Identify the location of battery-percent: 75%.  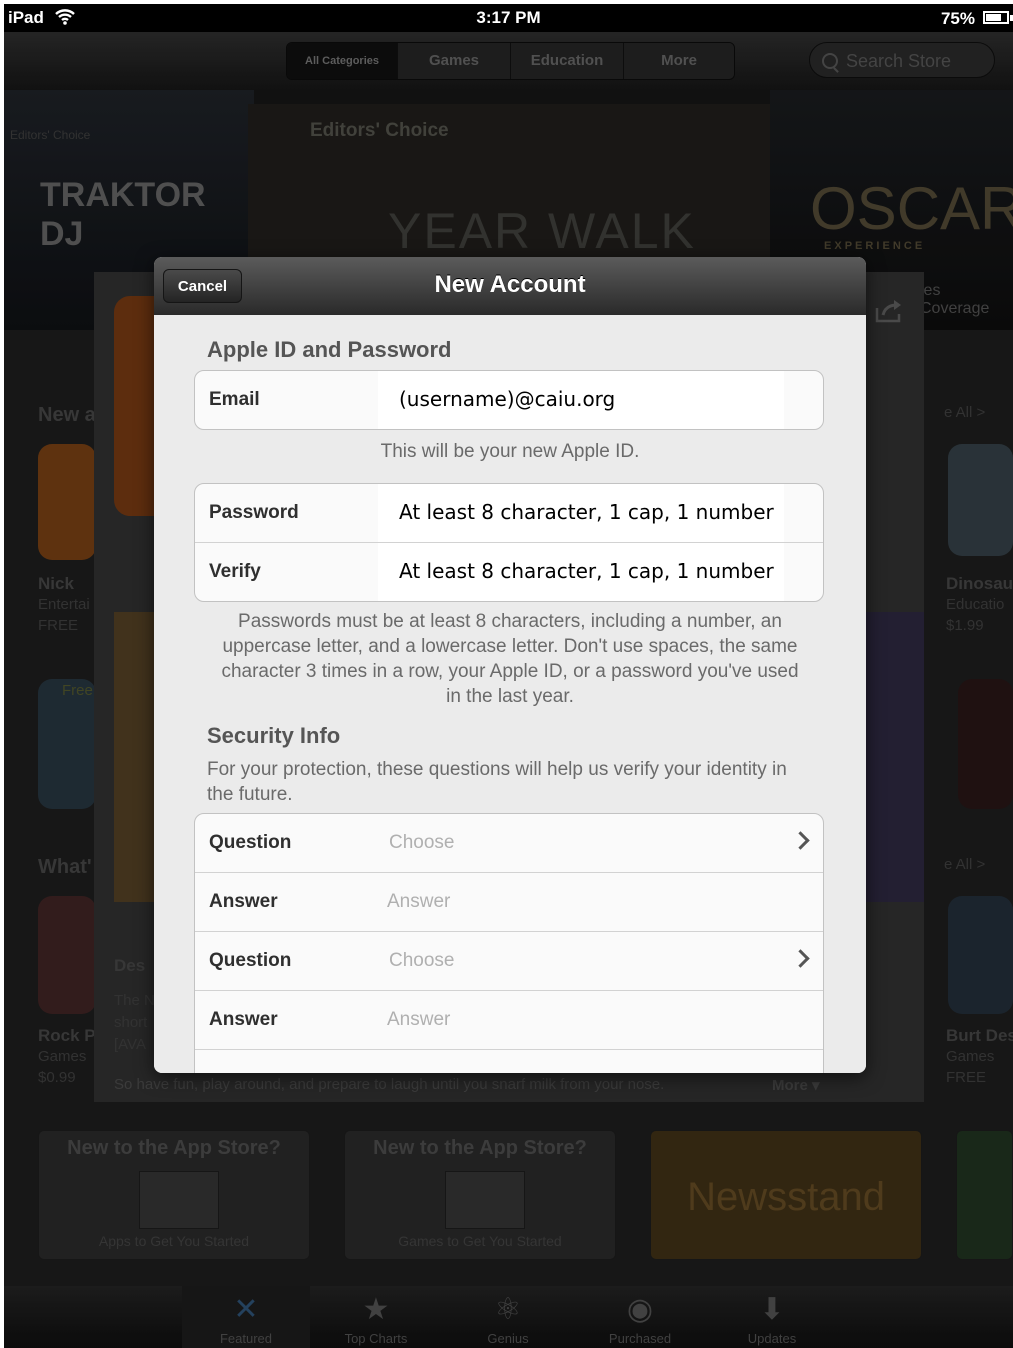
(957, 18).